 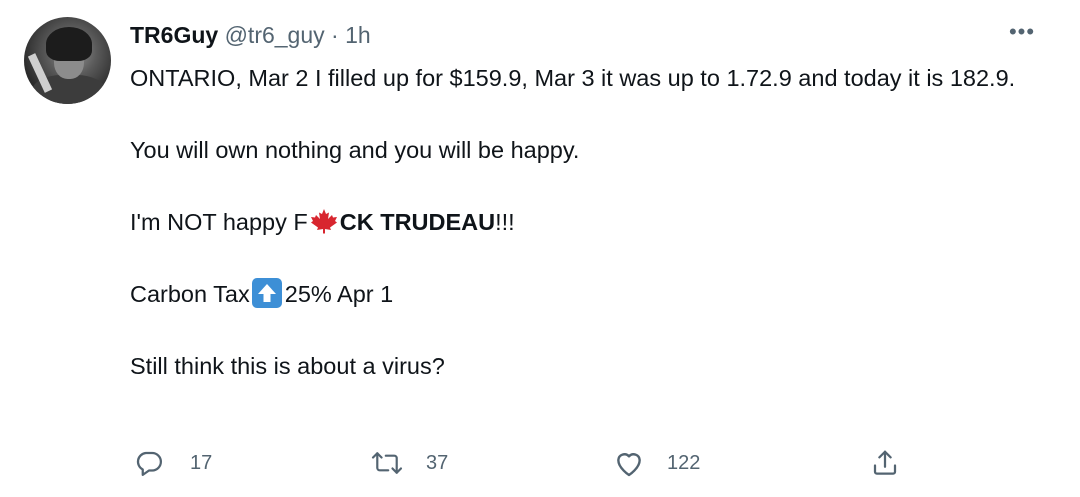 I want to click on retweet-button: 37, so click(x=409, y=463).